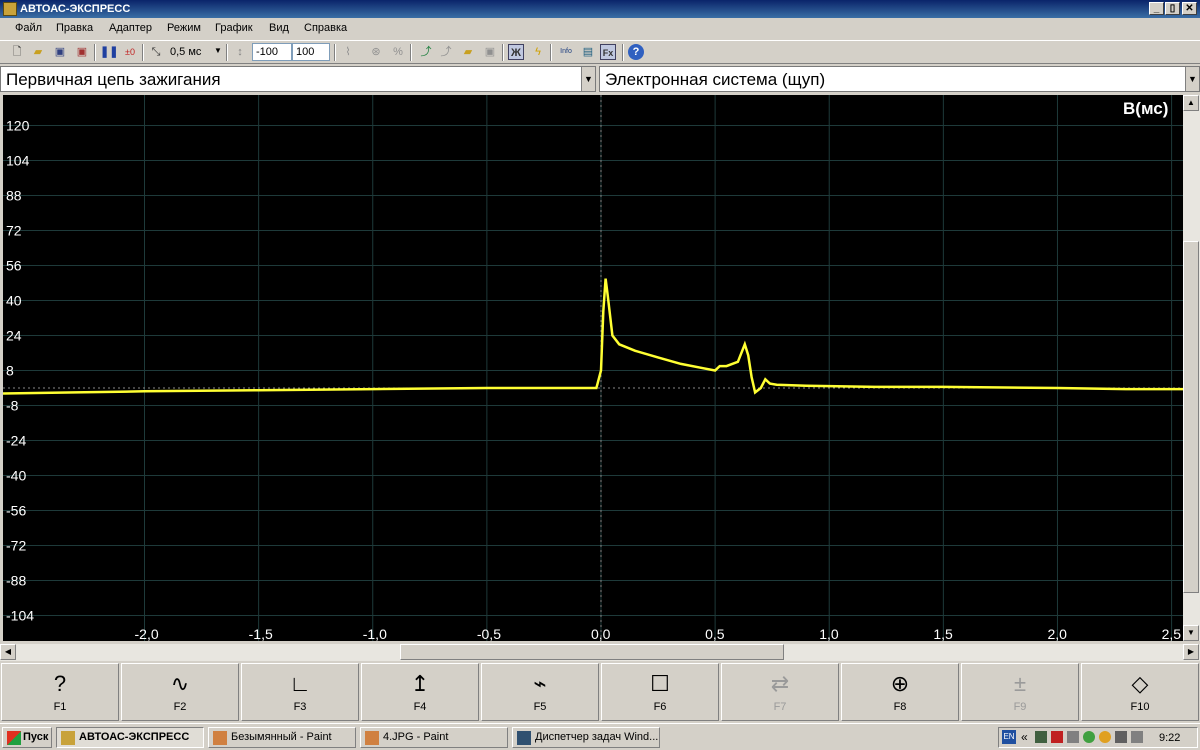  What do you see at coordinates (16, 546) in the screenshot?
I see `y-tick-label: -72` at bounding box center [16, 546].